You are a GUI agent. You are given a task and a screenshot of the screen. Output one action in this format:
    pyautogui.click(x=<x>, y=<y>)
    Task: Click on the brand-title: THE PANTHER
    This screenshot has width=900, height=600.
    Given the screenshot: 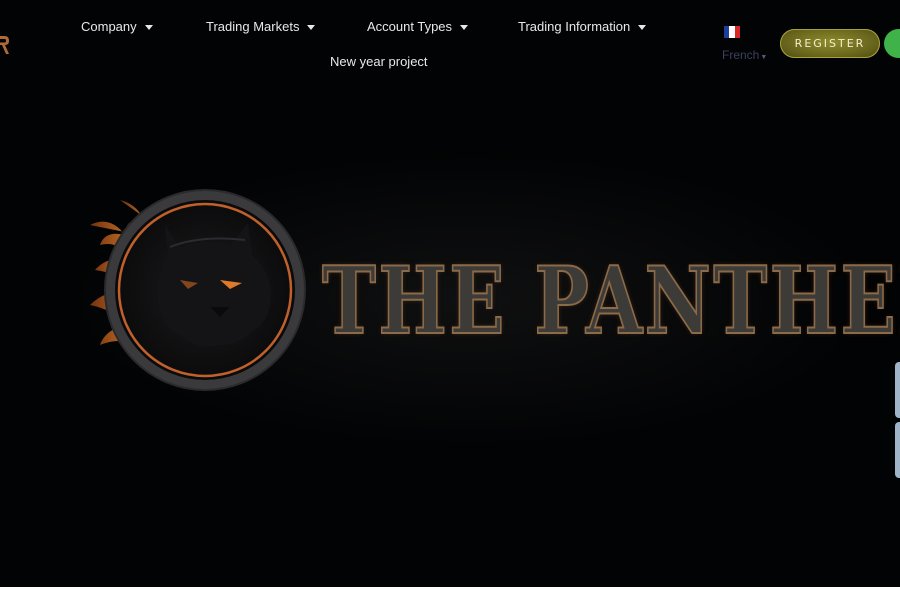 What is the action you would take?
    pyautogui.click(x=610, y=300)
    